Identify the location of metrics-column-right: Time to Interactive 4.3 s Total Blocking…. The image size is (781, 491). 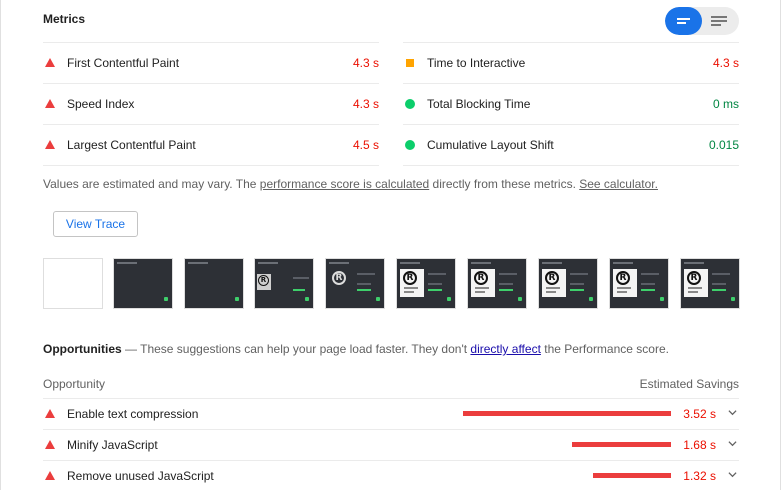
(571, 104).